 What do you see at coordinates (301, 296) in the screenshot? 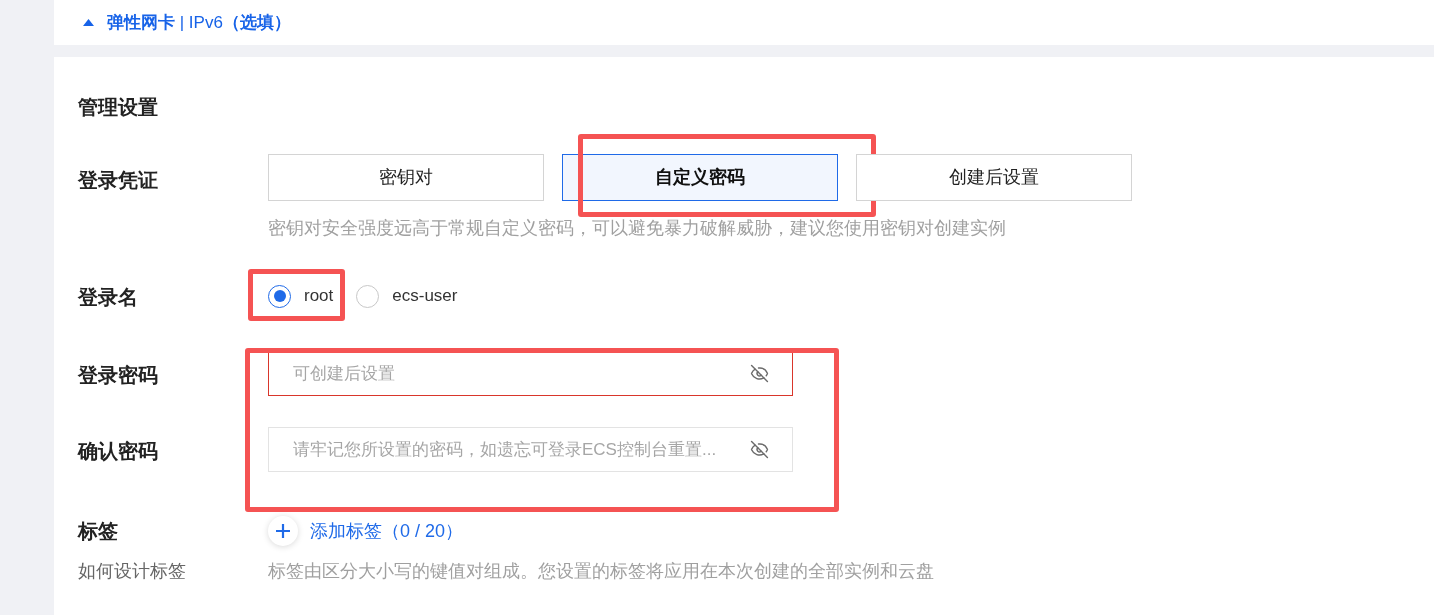
I see `radio-option: root` at bounding box center [301, 296].